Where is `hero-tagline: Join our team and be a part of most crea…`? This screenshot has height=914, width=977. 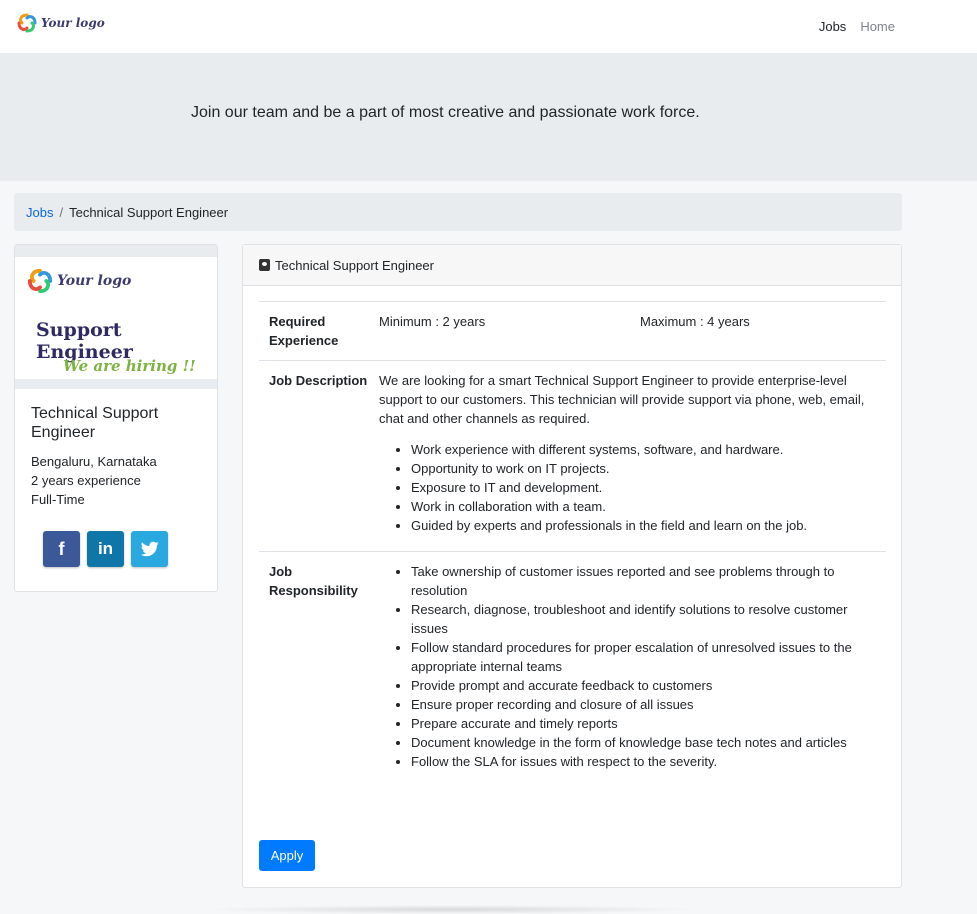
hero-tagline: Join our team and be a part of most crea… is located at coordinates (445, 112).